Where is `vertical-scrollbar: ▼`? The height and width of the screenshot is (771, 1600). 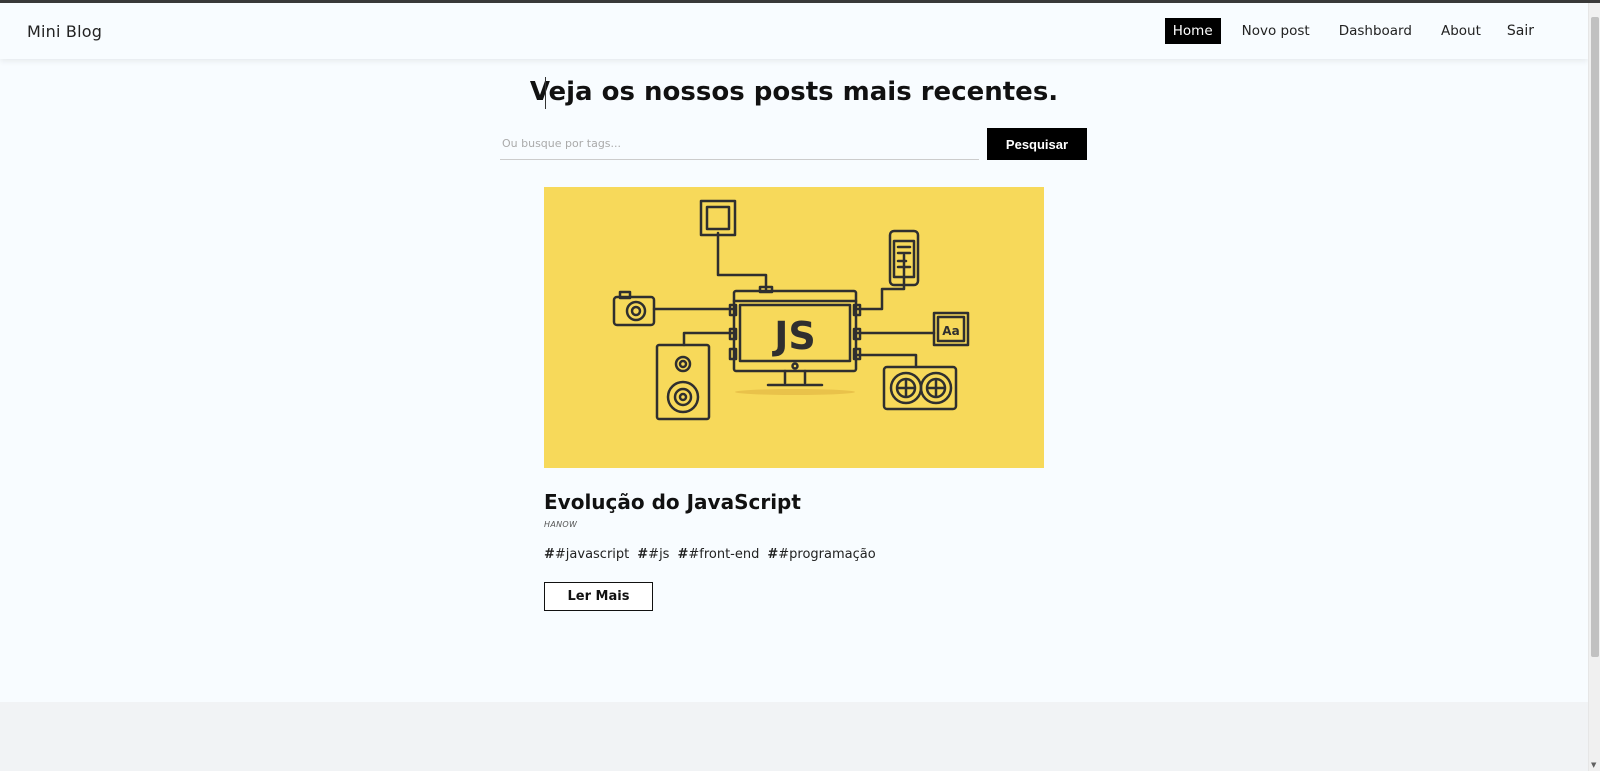
vertical-scrollbar: ▼ is located at coordinates (1594, 387).